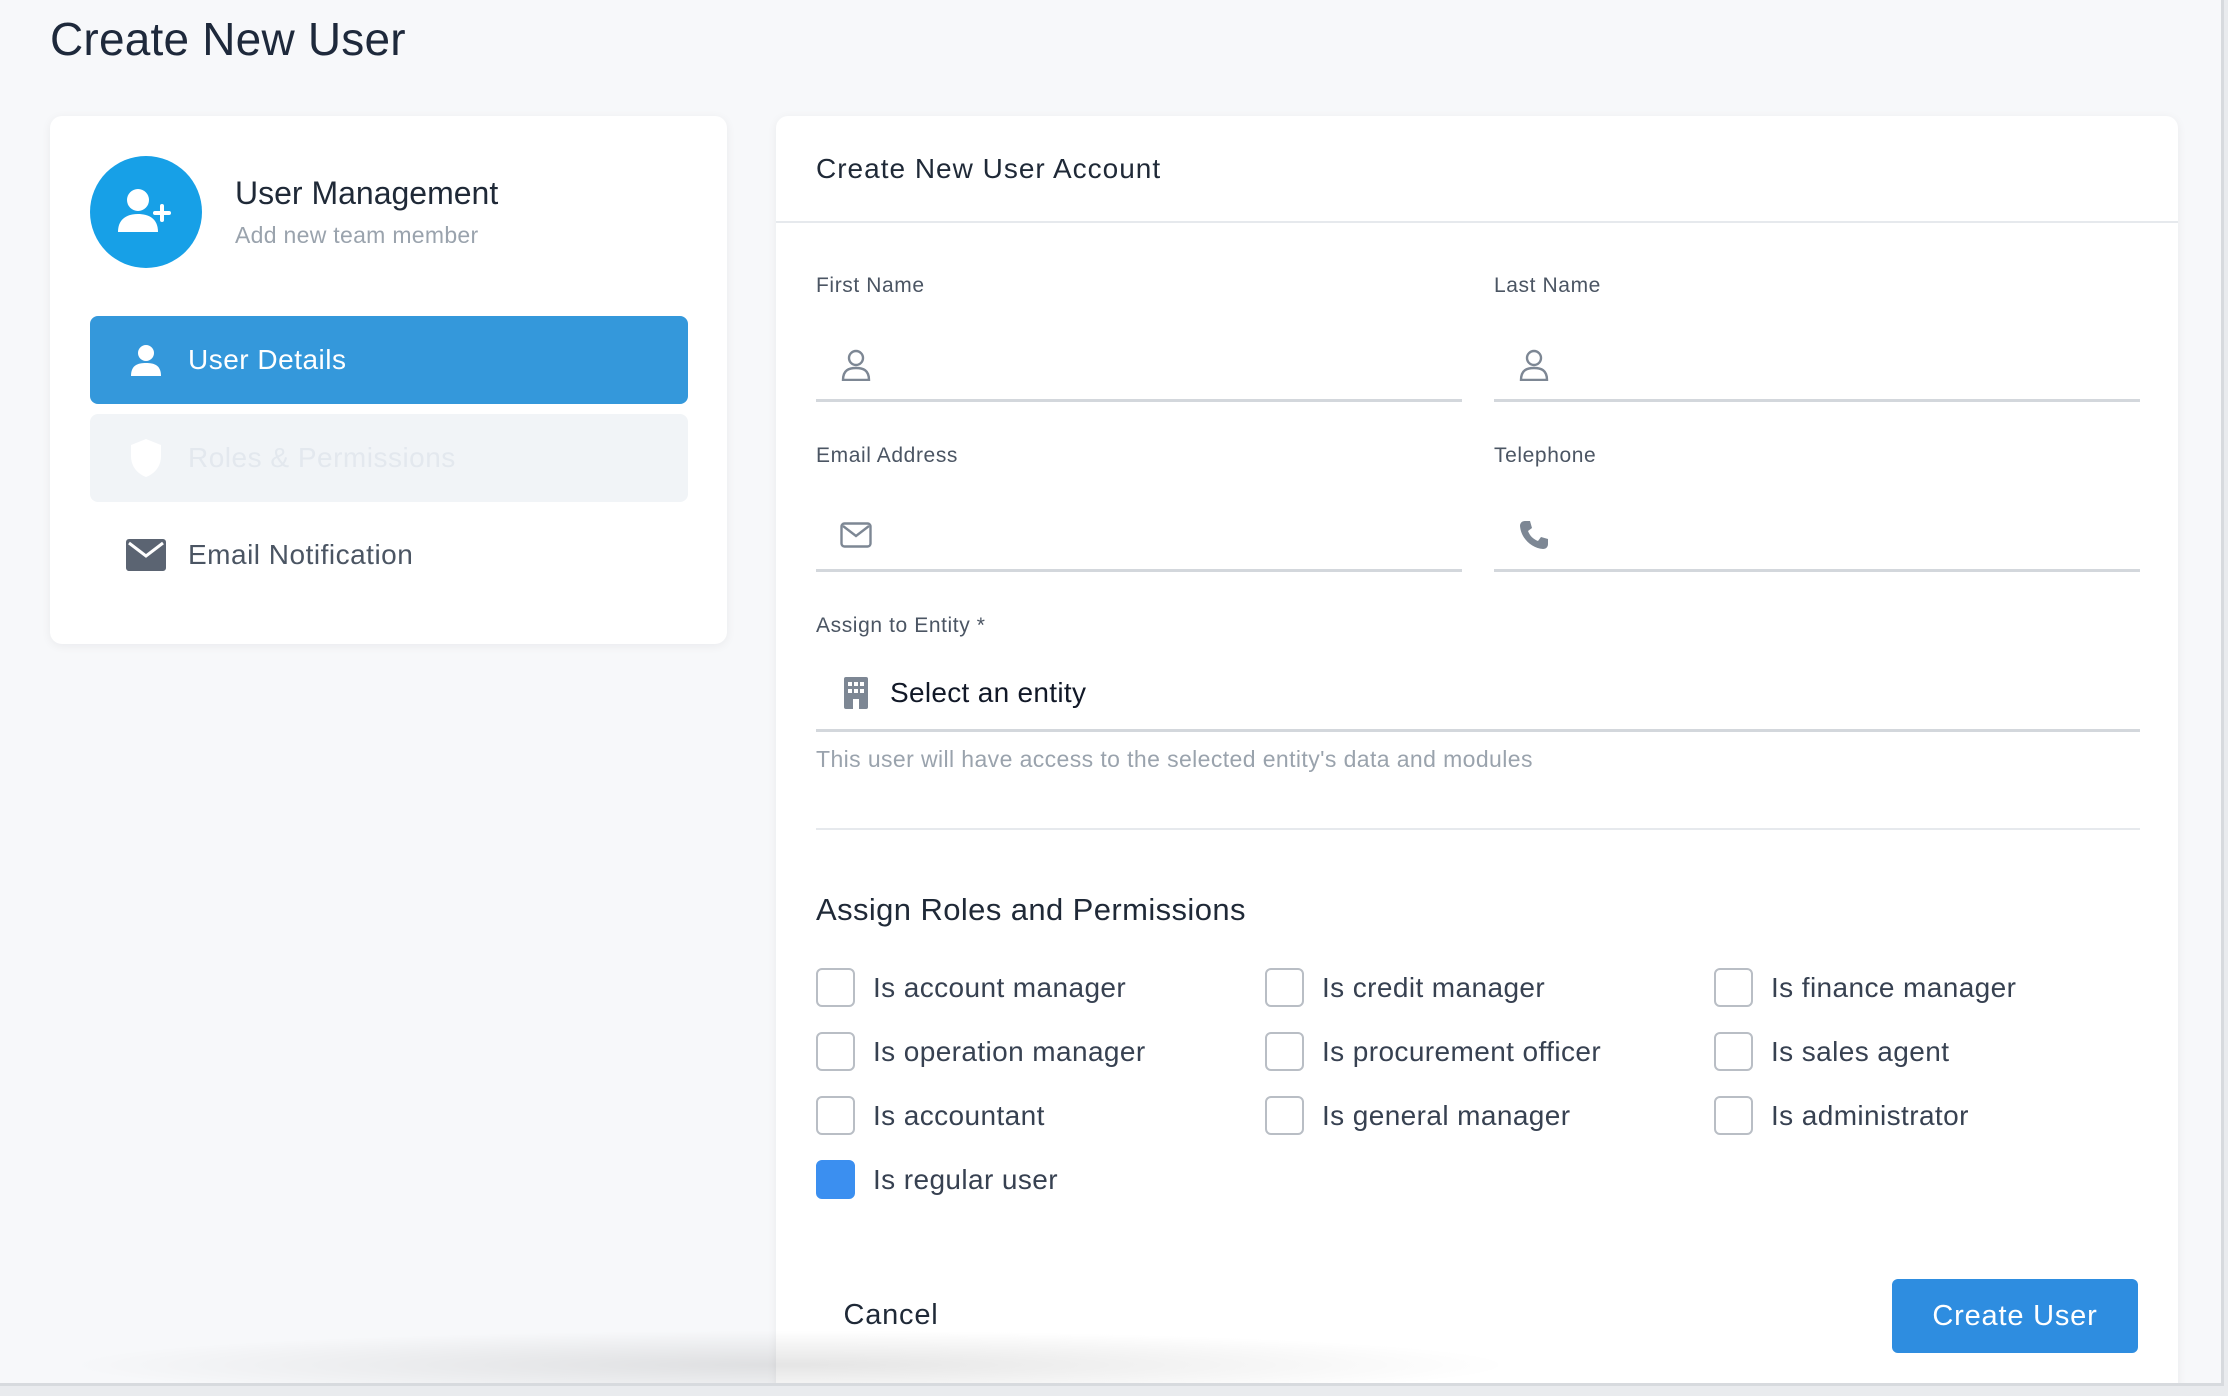 The image size is (2228, 1396). Describe the element at coordinates (367, 193) in the screenshot. I see `sidebar-title: User Management` at that location.